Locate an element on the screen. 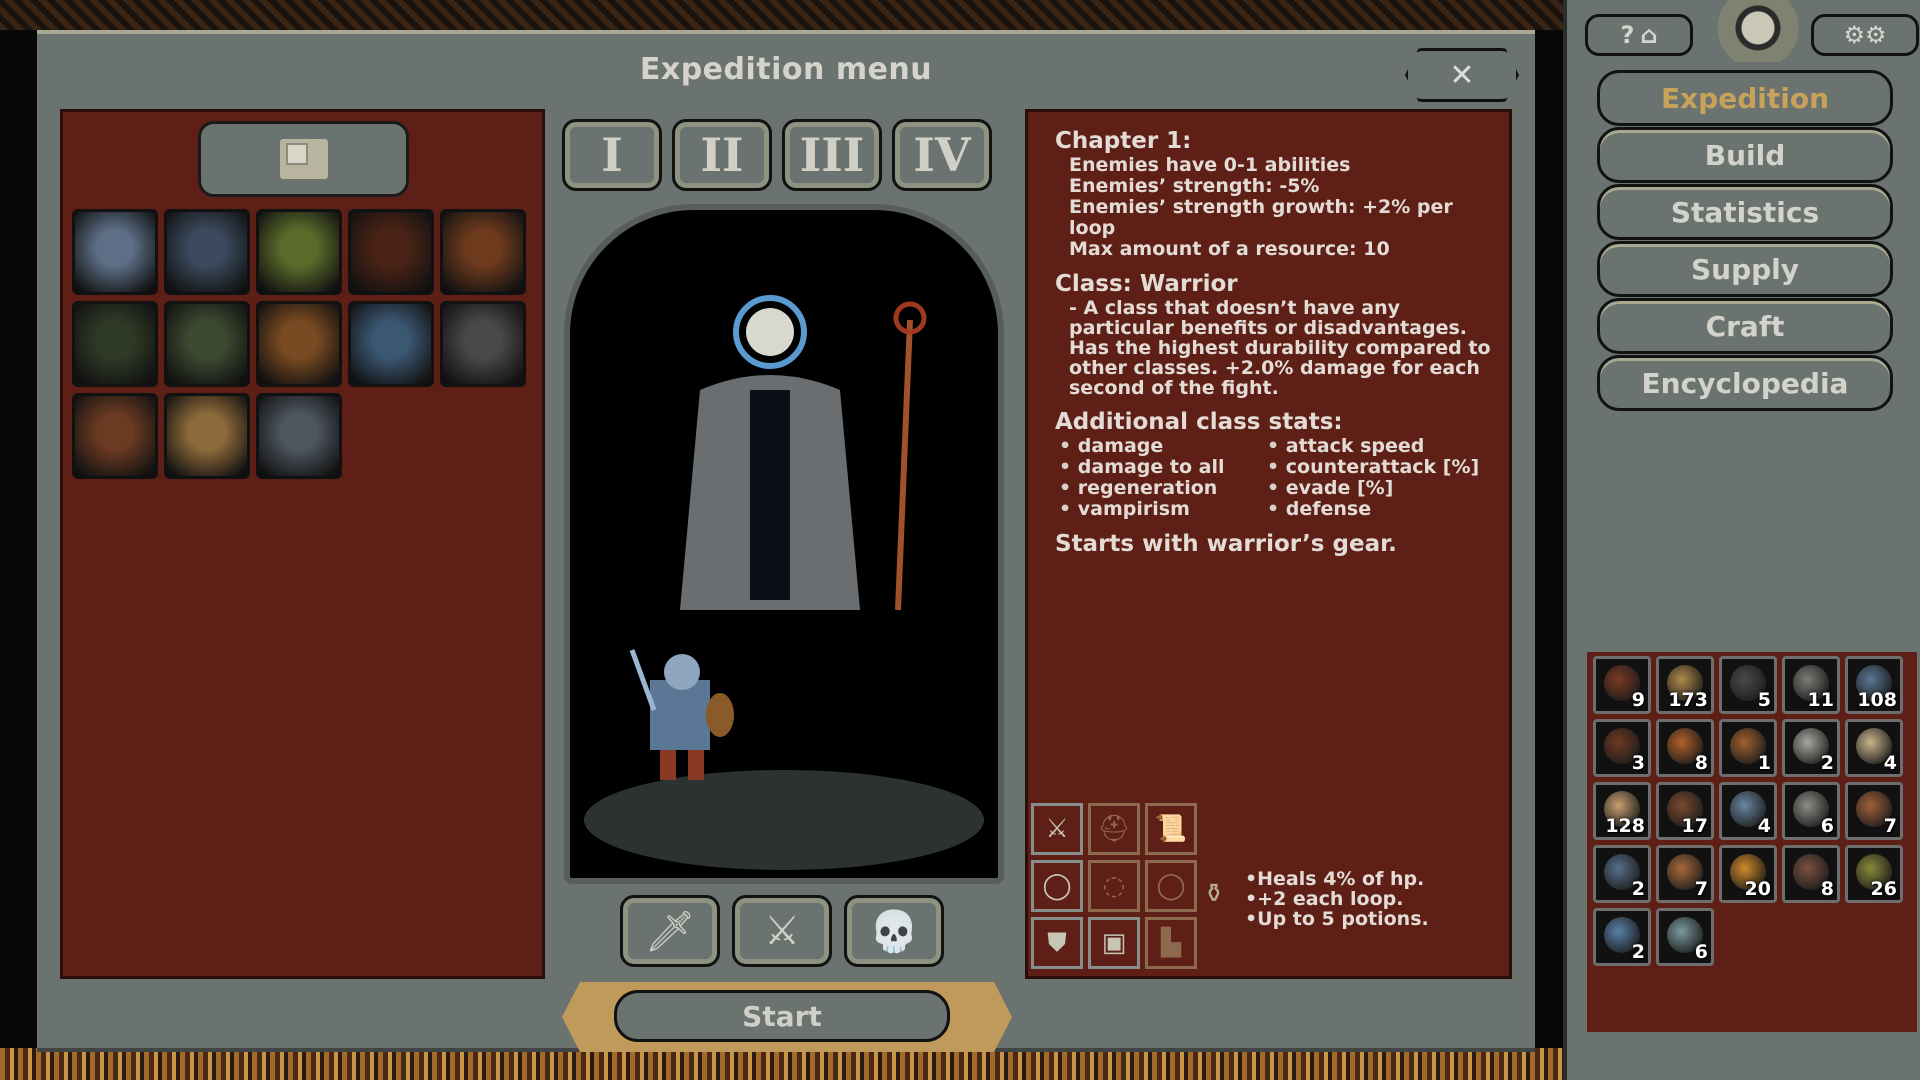 Image resolution: width=1920 pixels, height=1080 pixels. class-stat: defense is located at coordinates (1382, 509).